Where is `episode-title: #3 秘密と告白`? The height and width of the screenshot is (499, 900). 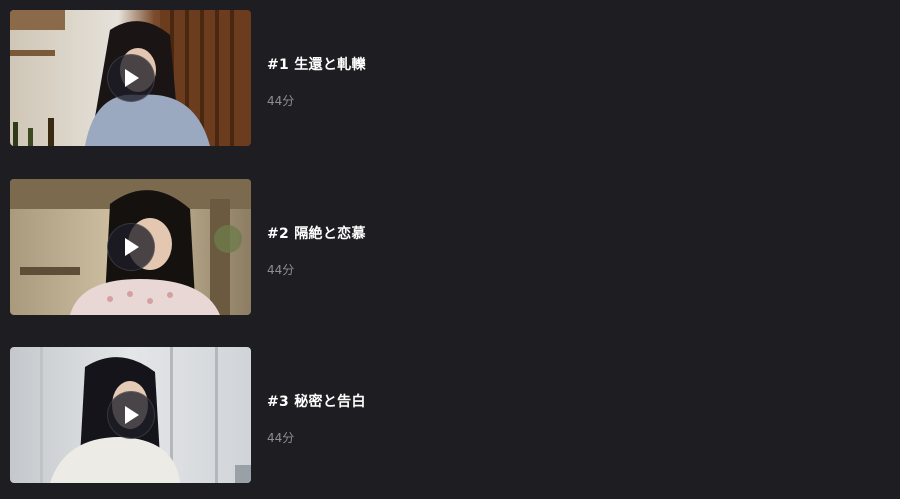
episode-title: #3 秘密と告白 is located at coordinates (316, 401).